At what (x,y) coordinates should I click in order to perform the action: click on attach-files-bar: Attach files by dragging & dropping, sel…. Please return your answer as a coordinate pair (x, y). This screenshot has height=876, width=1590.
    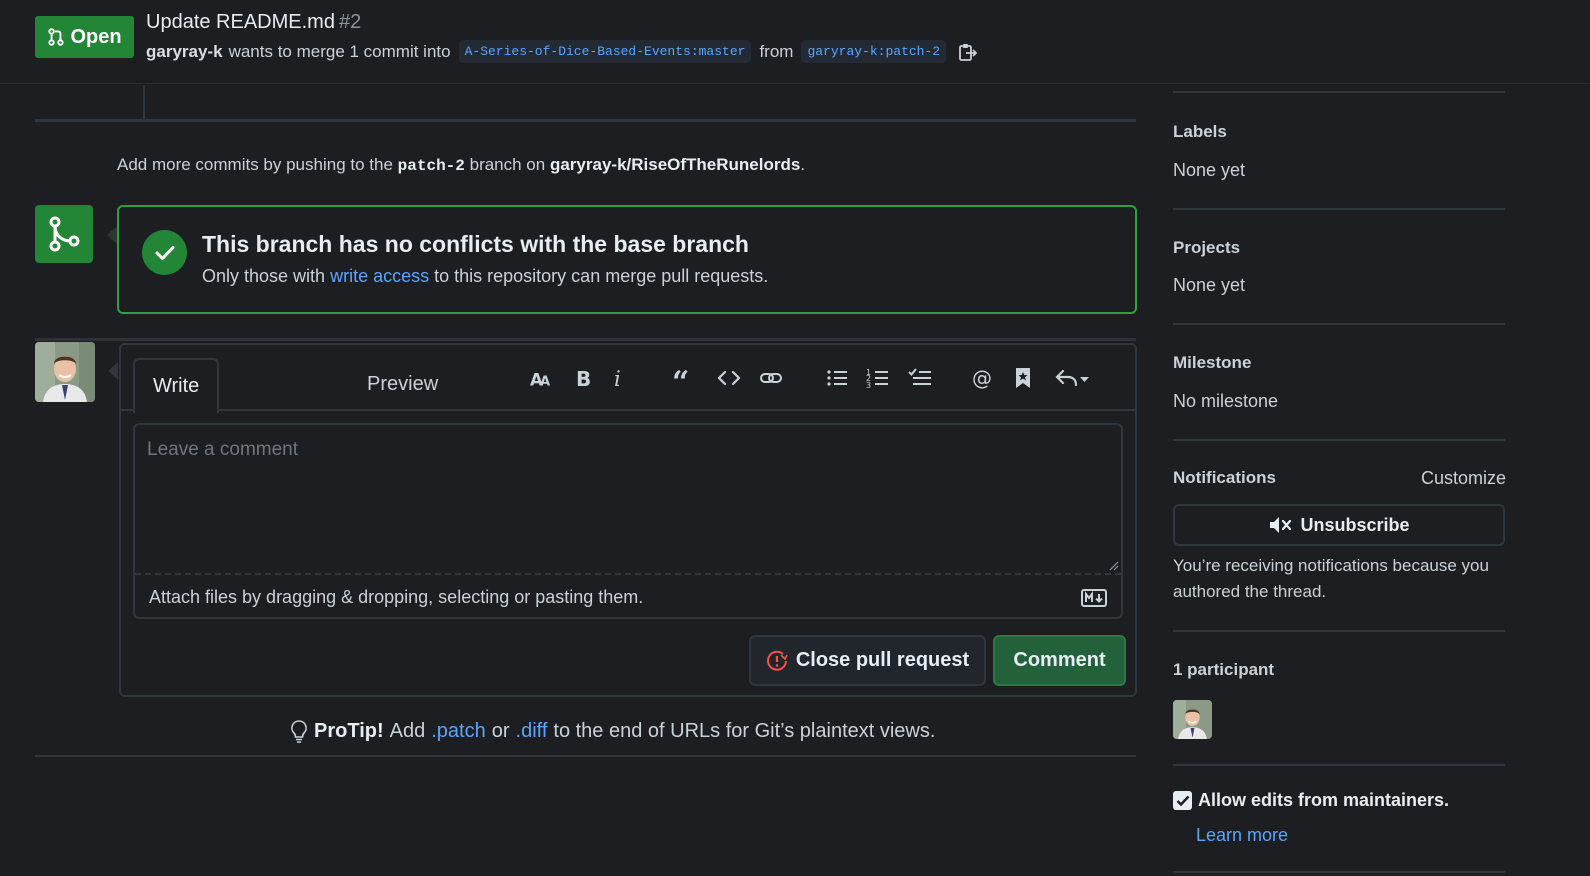
    Looking at the image, I should click on (628, 596).